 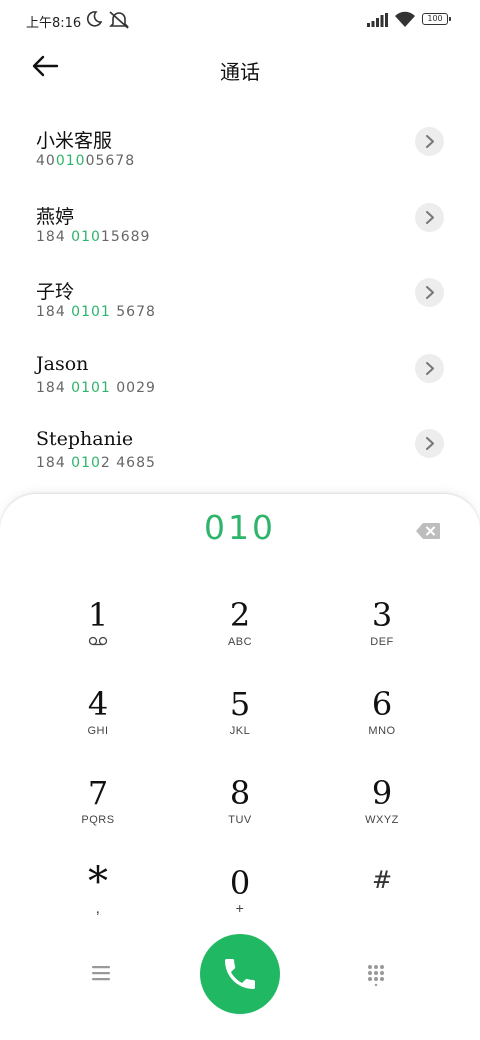 What do you see at coordinates (240, 527) in the screenshot?
I see `dialed-number: 010` at bounding box center [240, 527].